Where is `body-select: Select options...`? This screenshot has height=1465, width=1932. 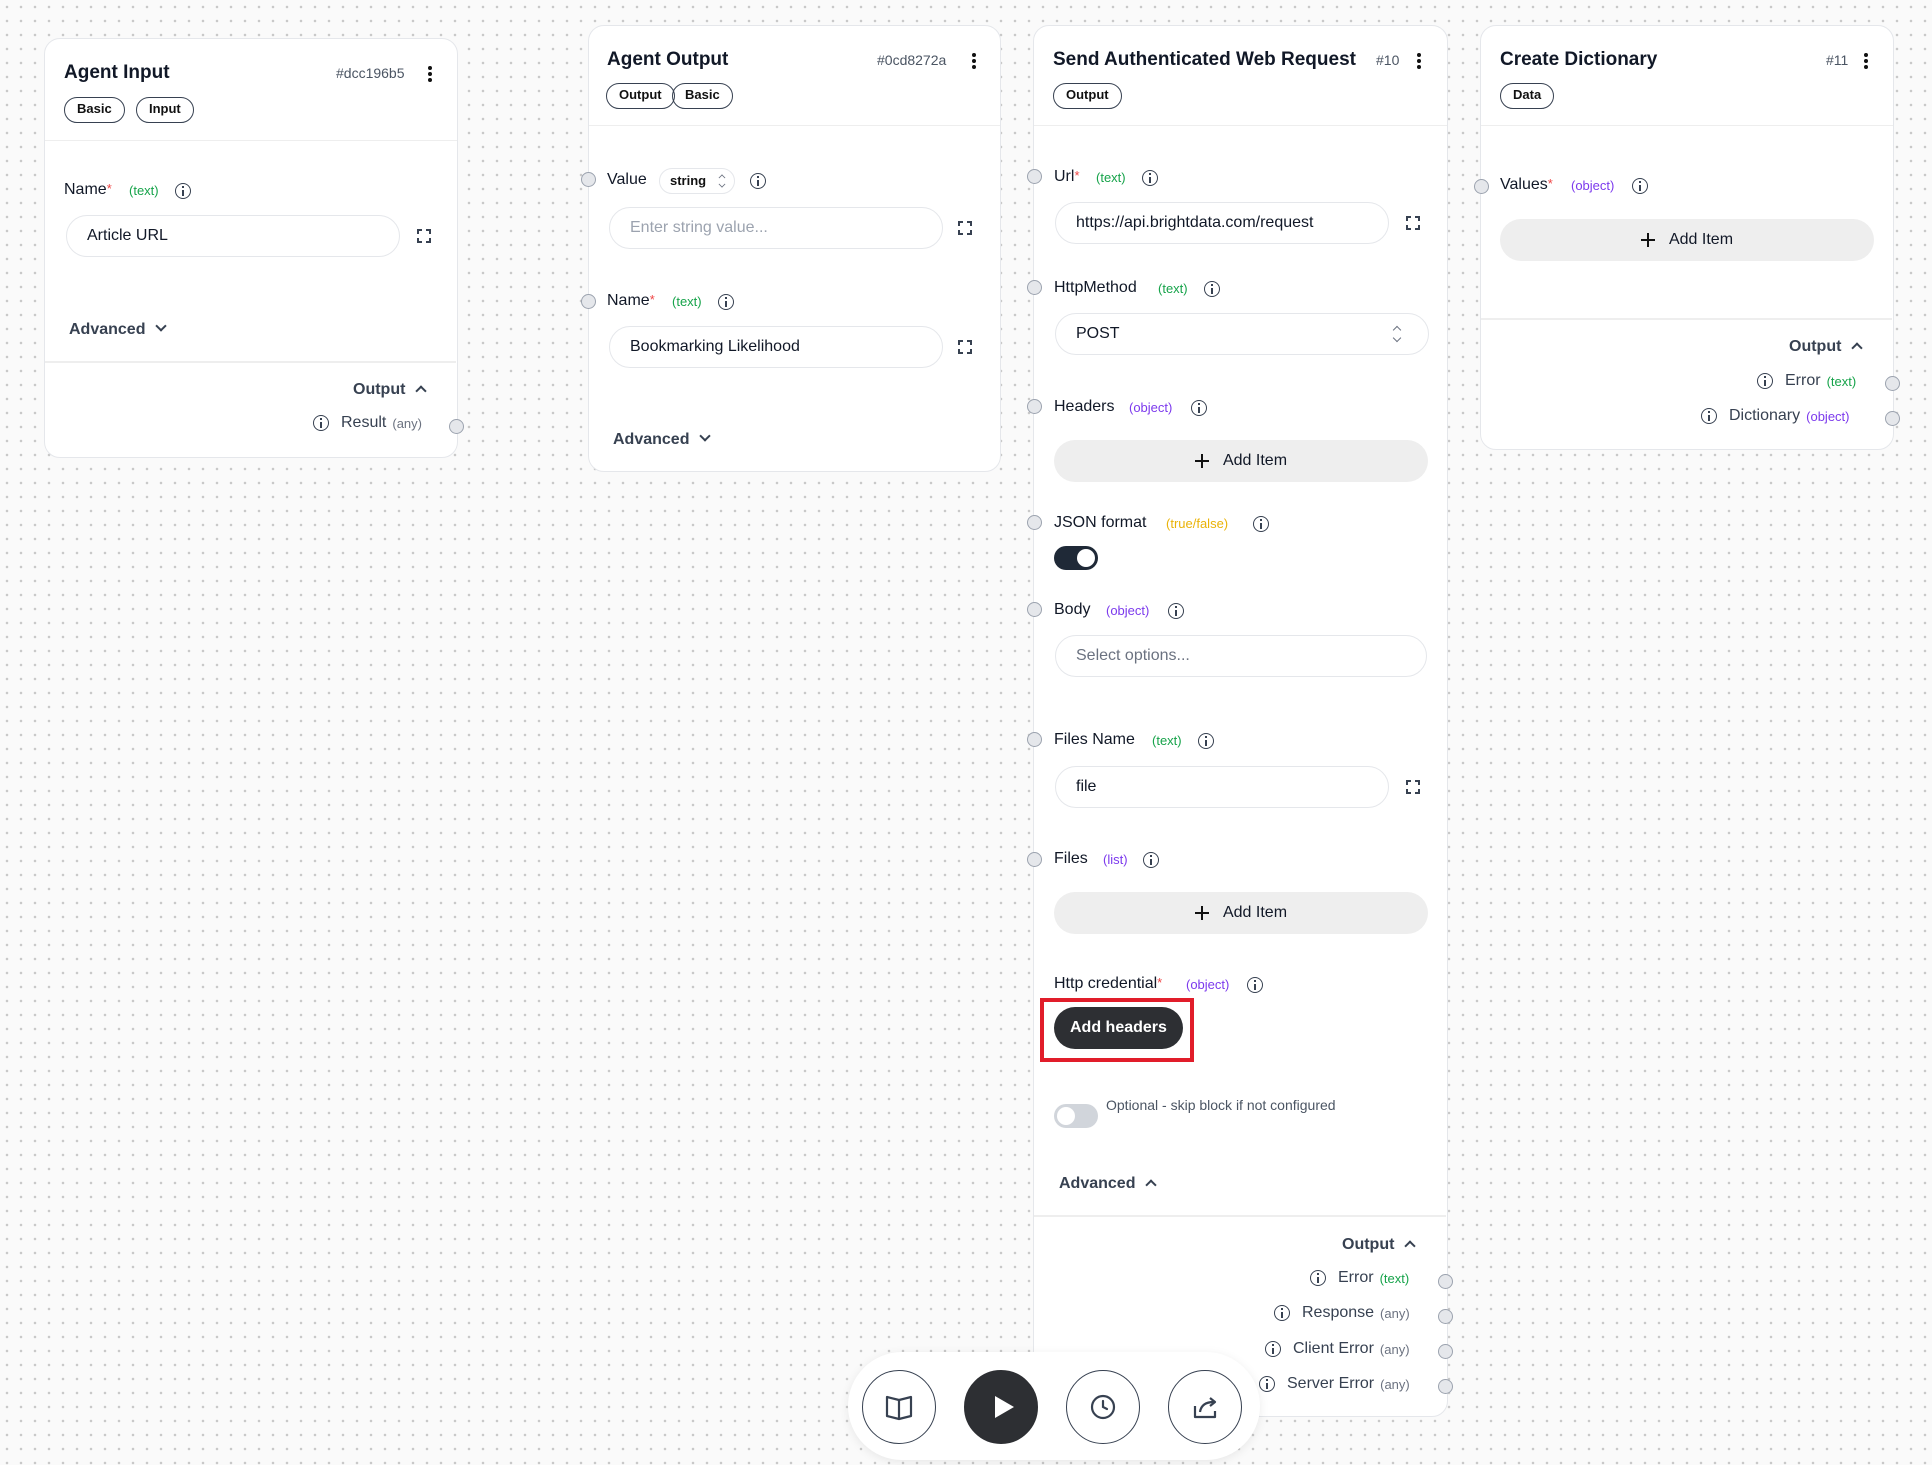 body-select: Select options... is located at coordinates (1241, 656).